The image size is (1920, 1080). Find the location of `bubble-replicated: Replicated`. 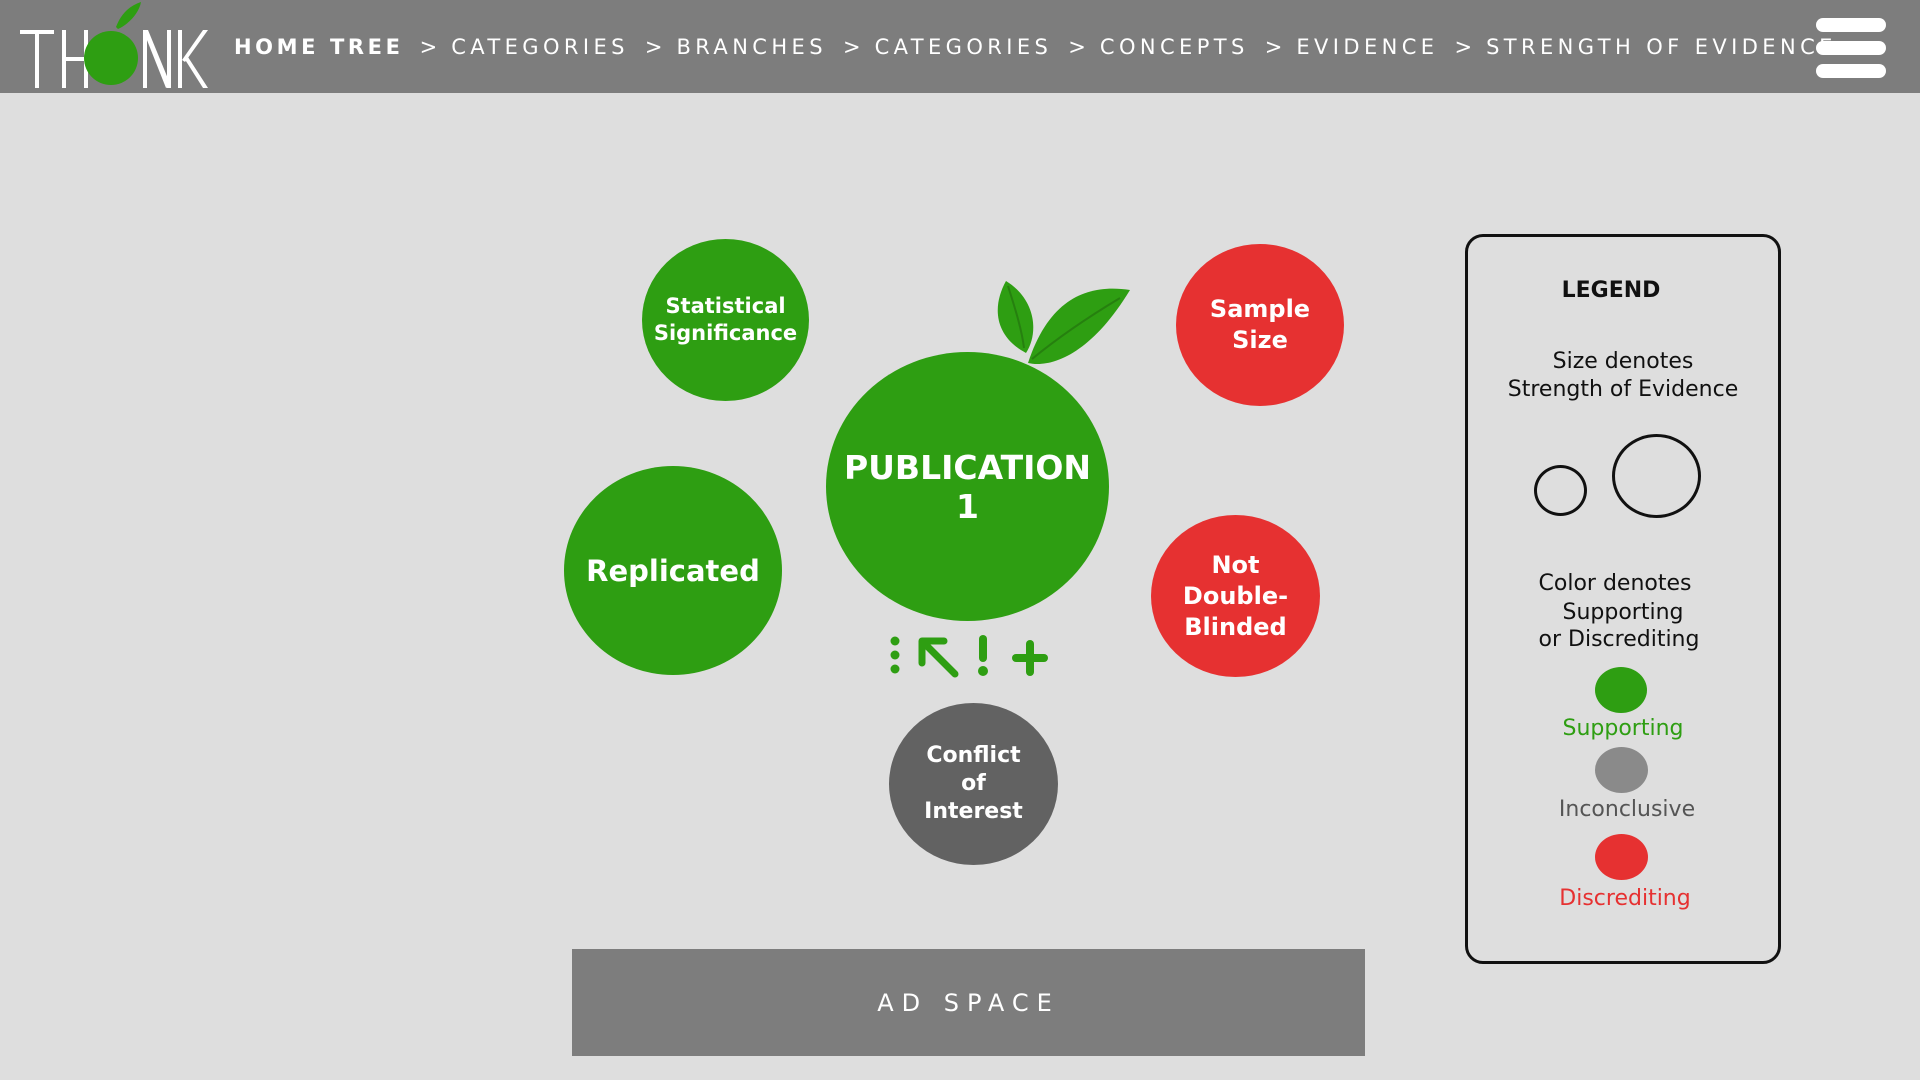

bubble-replicated: Replicated is located at coordinates (673, 570).